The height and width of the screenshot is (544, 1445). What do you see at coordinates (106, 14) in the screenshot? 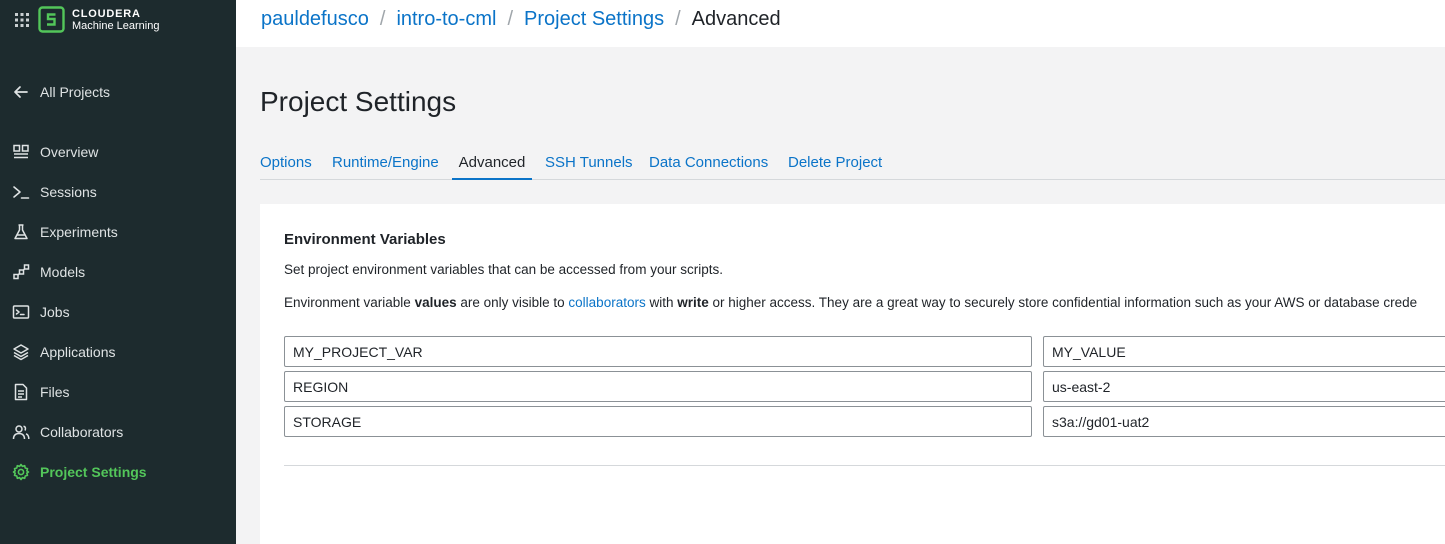
I see `logo-brand: CLOUDERA` at bounding box center [106, 14].